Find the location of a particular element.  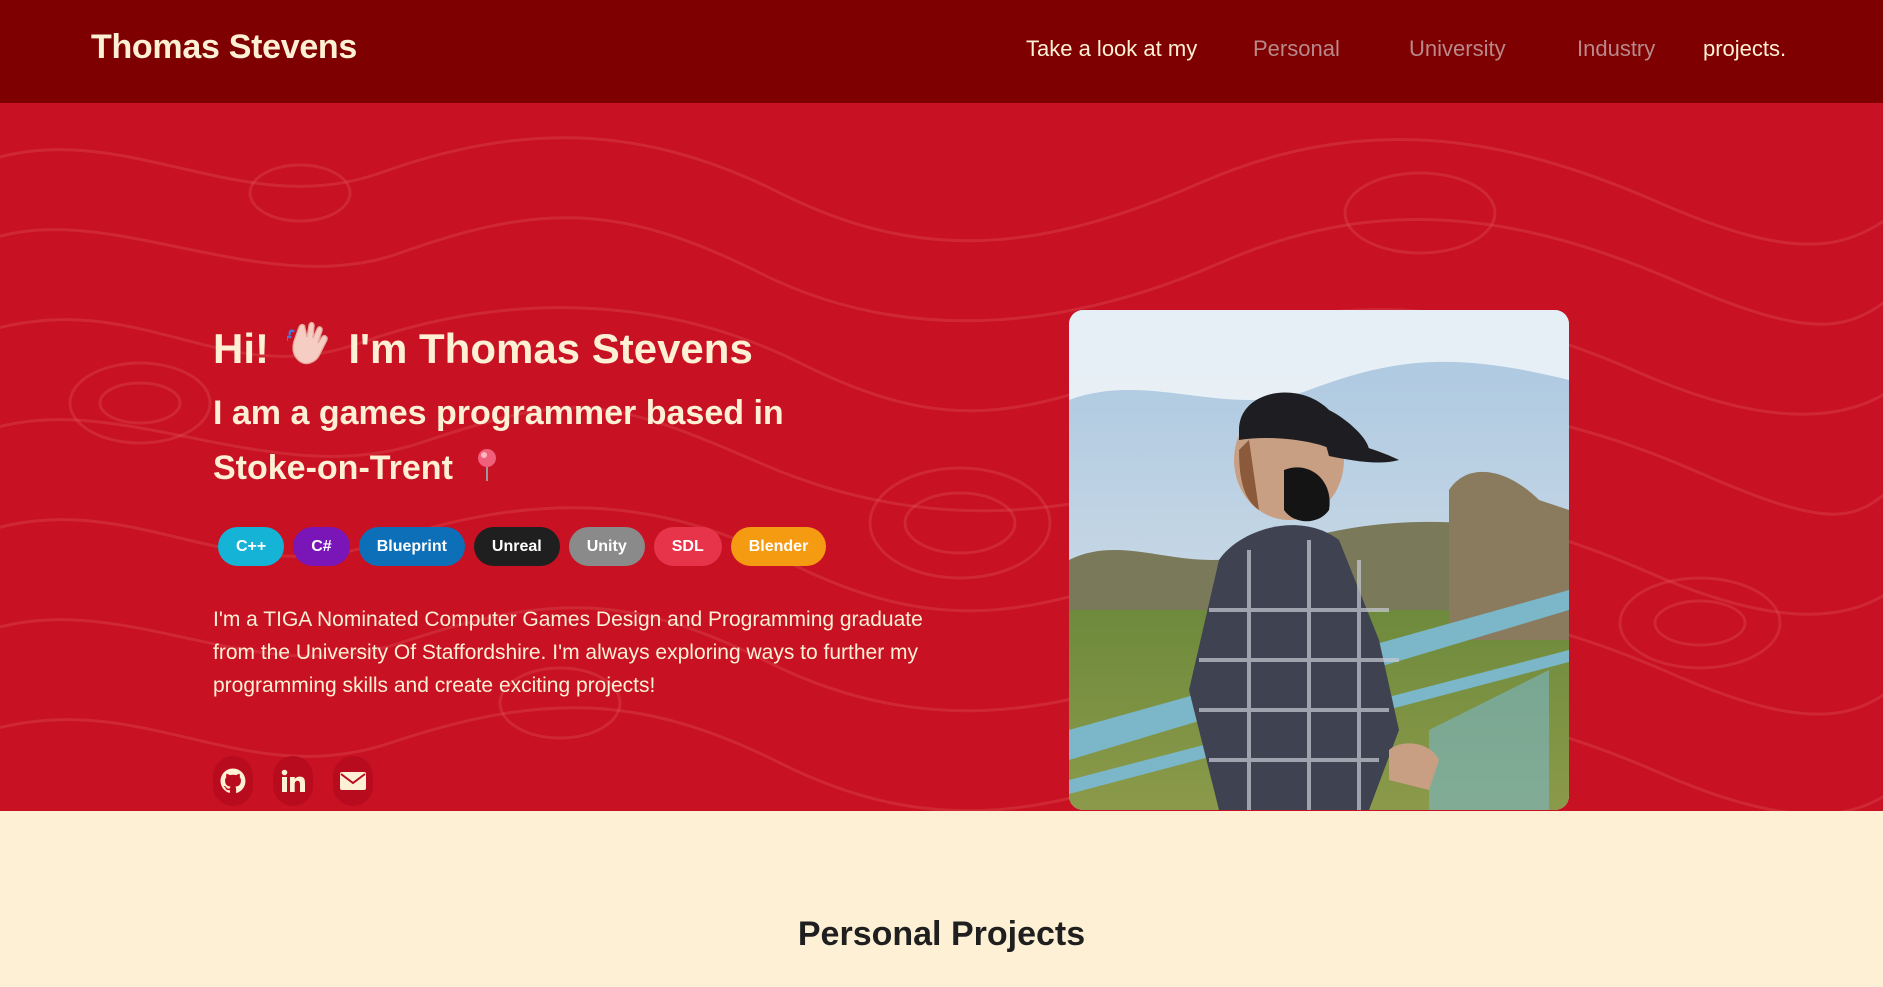

skill-tag-cpp: C++ is located at coordinates (251, 546).